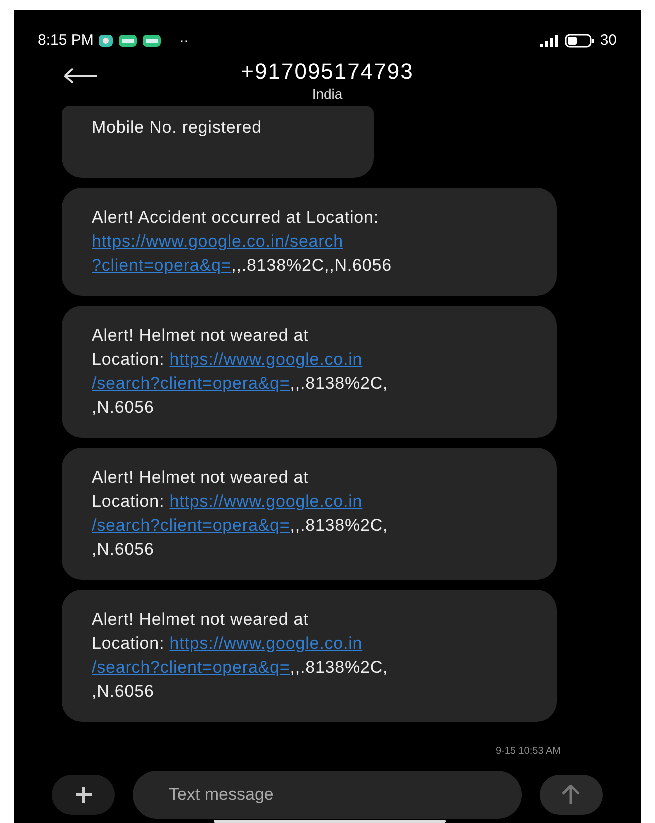 The height and width of the screenshot is (823, 655). What do you see at coordinates (218, 241) in the screenshot?
I see `message-link: https://www.google.co.in/search` at bounding box center [218, 241].